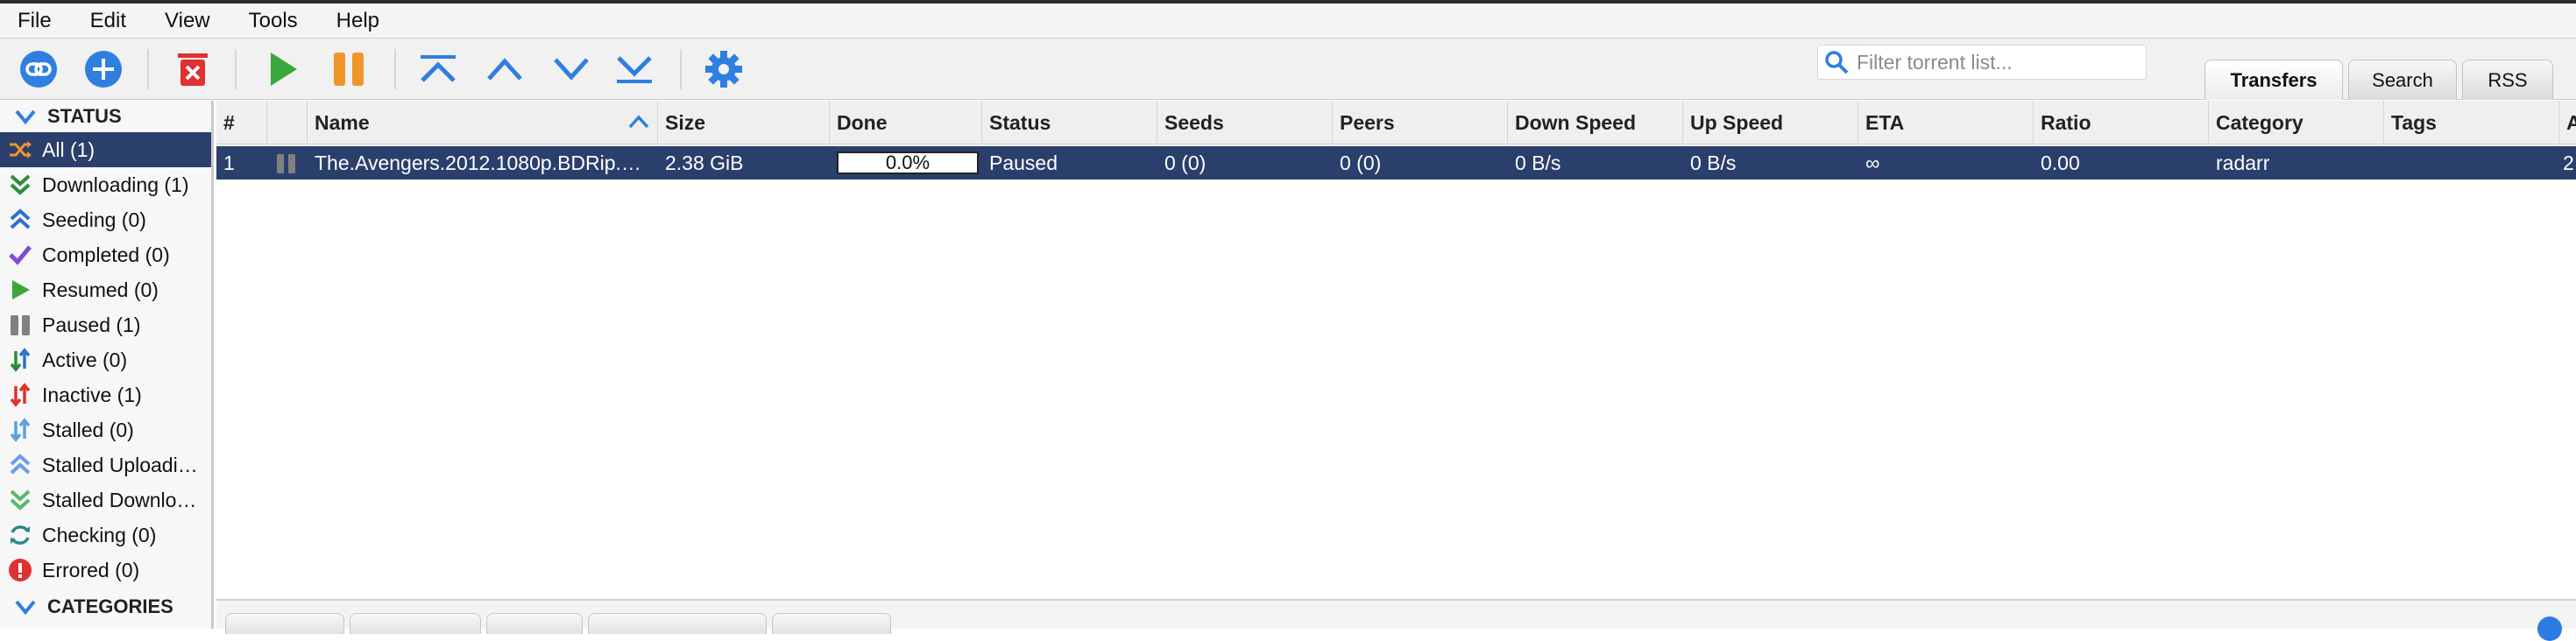 The image size is (2576, 641). I want to click on sidebar-item-paused: Paused (1), so click(105, 324).